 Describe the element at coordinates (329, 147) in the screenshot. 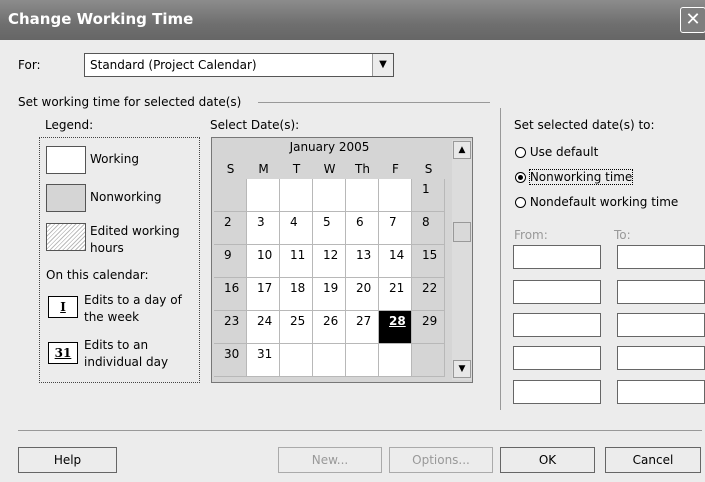

I see `calendar-month-label: January 2005` at that location.